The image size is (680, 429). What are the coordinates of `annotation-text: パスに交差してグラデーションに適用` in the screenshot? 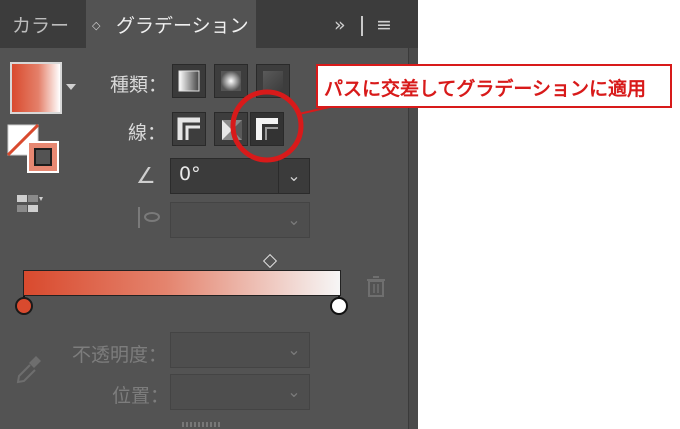 It's located at (485, 89).